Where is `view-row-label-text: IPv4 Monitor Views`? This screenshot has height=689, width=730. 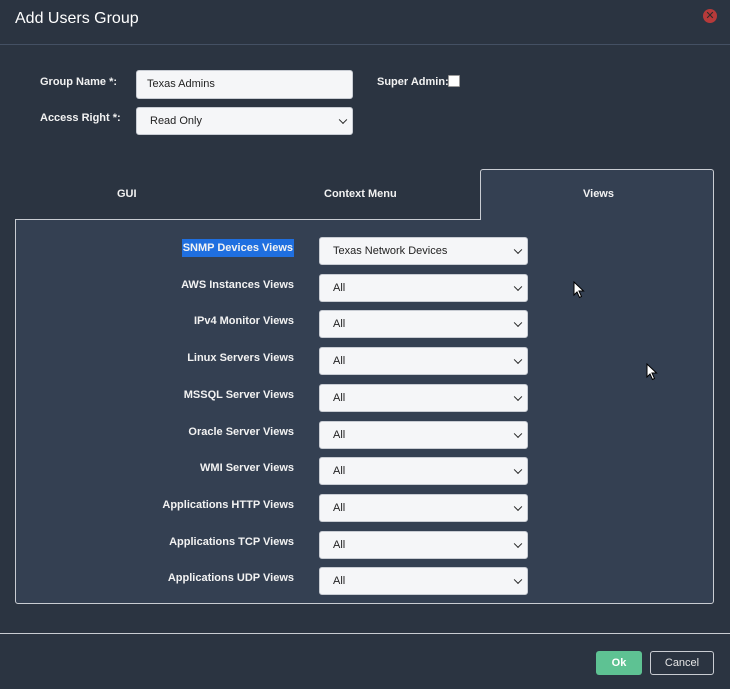
view-row-label-text: IPv4 Monitor Views is located at coordinates (243, 321).